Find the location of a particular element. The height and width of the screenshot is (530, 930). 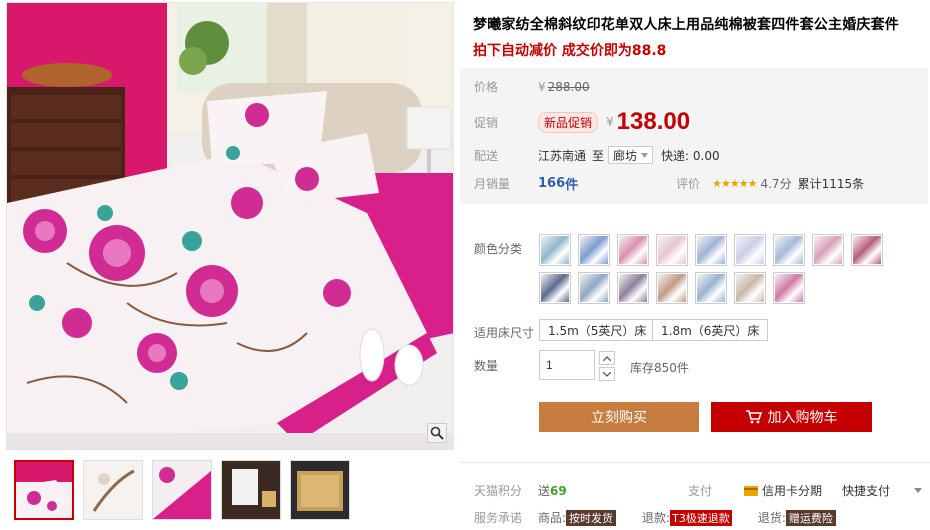

refund-label: 退款: is located at coordinates (656, 518).